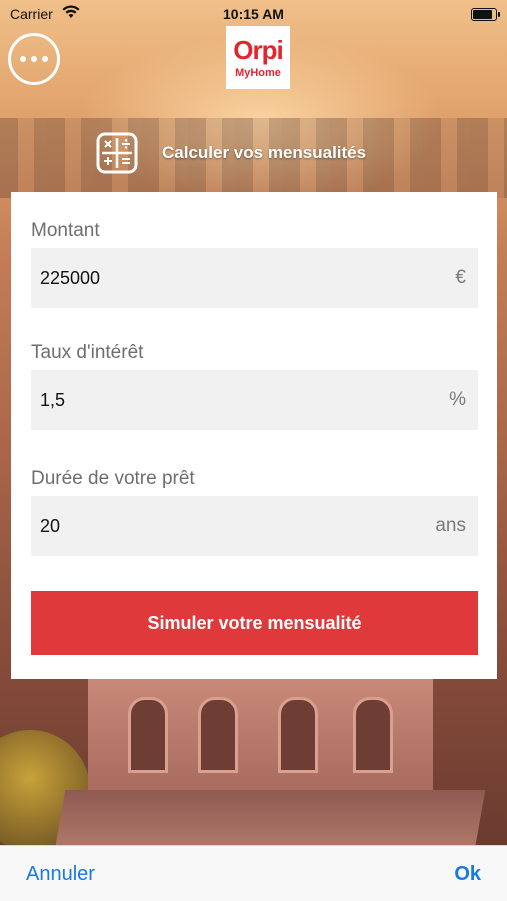 The height and width of the screenshot is (901, 507). I want to click on cancel-button: Annuler, so click(60, 874).